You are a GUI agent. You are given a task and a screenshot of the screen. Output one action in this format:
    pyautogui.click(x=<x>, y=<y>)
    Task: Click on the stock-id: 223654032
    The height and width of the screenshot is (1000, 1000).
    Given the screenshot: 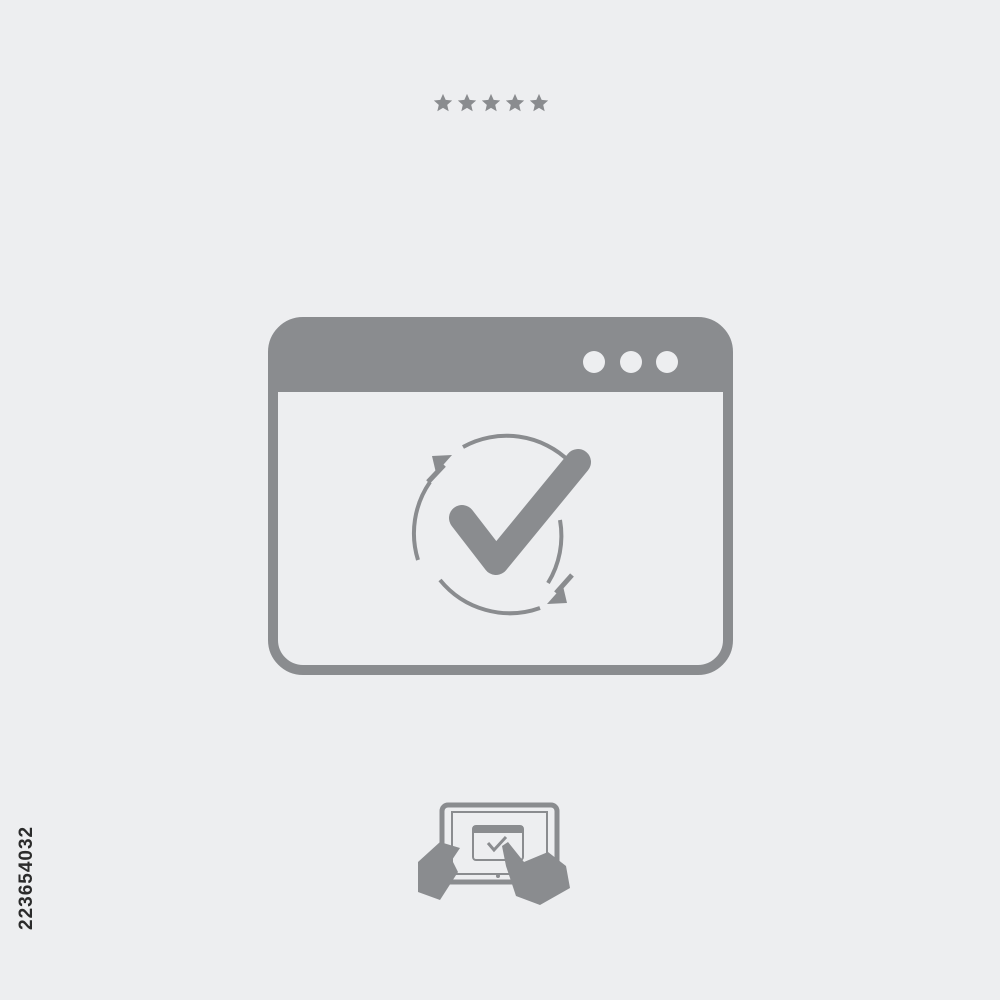 What is the action you would take?
    pyautogui.click(x=26, y=877)
    